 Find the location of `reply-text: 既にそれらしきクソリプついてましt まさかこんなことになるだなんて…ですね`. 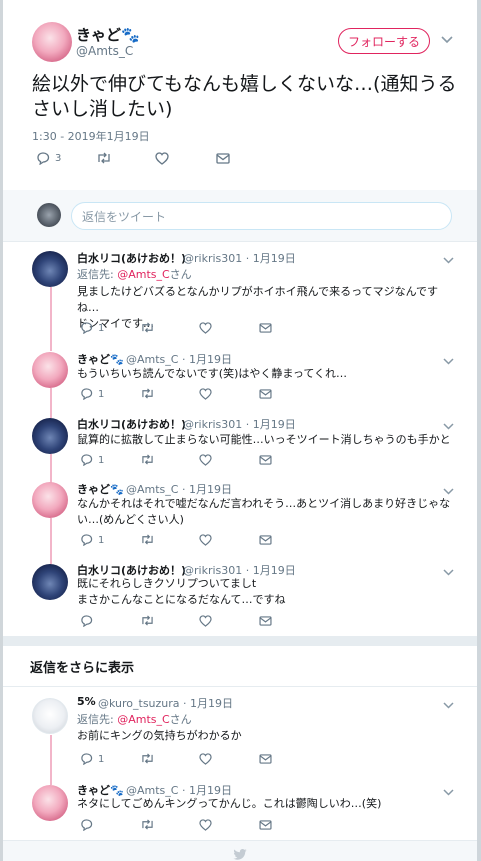

reply-text: 既にそれらしきクソリプついてましt まさかこんなことになるだなんて…ですね is located at coordinates (181, 591).